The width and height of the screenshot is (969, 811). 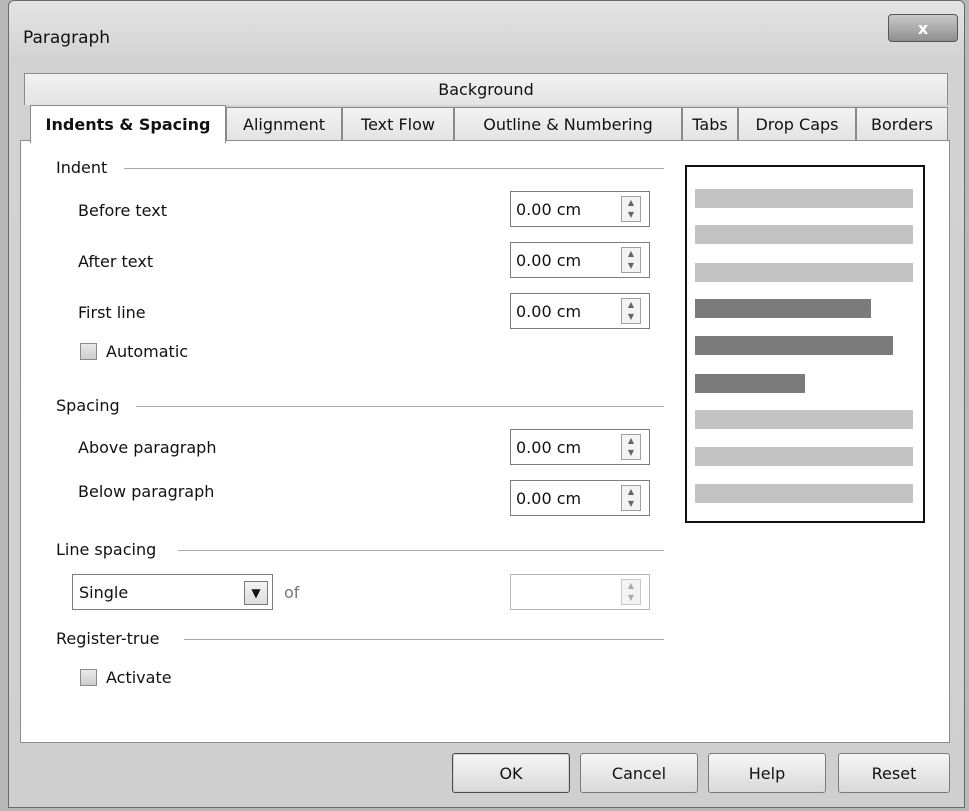 I want to click on first-line-label: First line, so click(x=112, y=312).